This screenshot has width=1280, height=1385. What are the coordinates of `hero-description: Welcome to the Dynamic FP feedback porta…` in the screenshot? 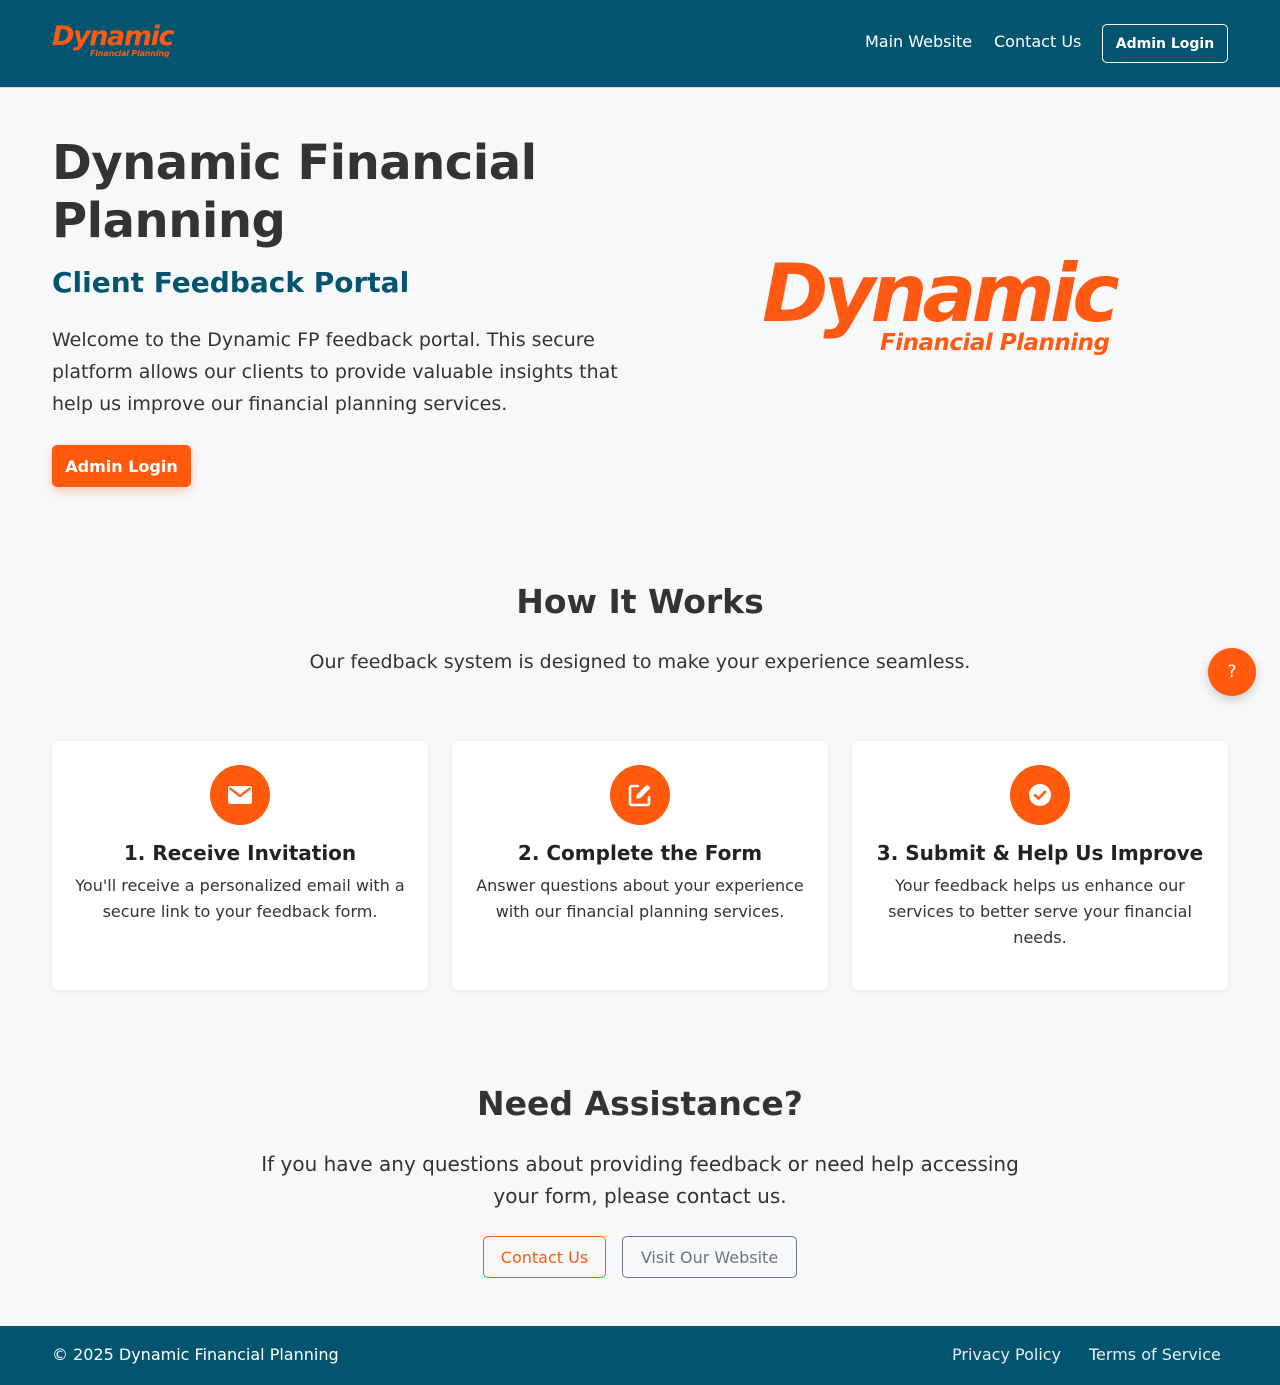 It's located at (335, 372).